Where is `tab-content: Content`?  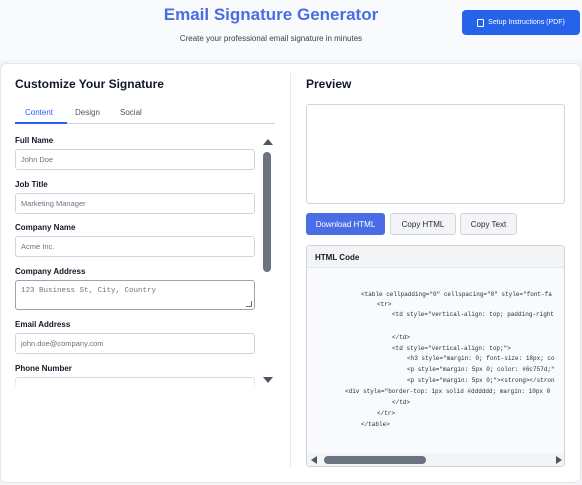
tab-content: Content is located at coordinates (39, 112).